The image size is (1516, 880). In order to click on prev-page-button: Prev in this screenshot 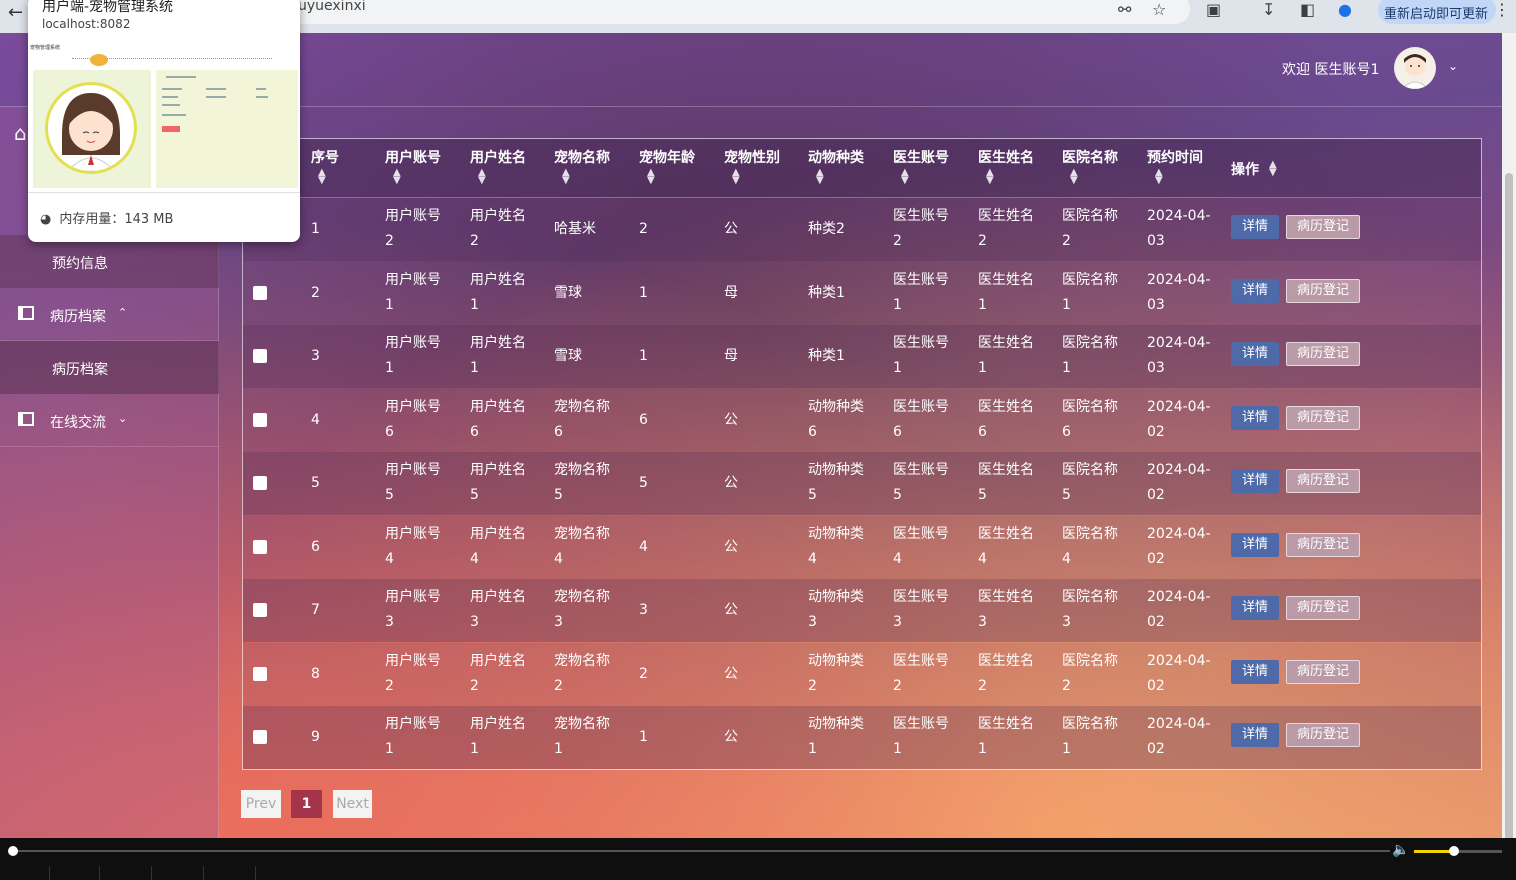, I will do `click(261, 804)`.